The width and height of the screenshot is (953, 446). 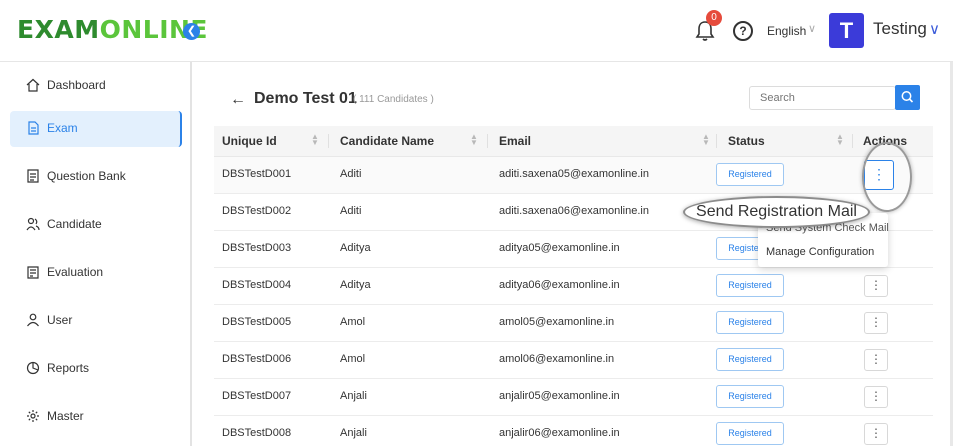 I want to click on cell-unique-id: DBSTestD006, so click(x=257, y=359).